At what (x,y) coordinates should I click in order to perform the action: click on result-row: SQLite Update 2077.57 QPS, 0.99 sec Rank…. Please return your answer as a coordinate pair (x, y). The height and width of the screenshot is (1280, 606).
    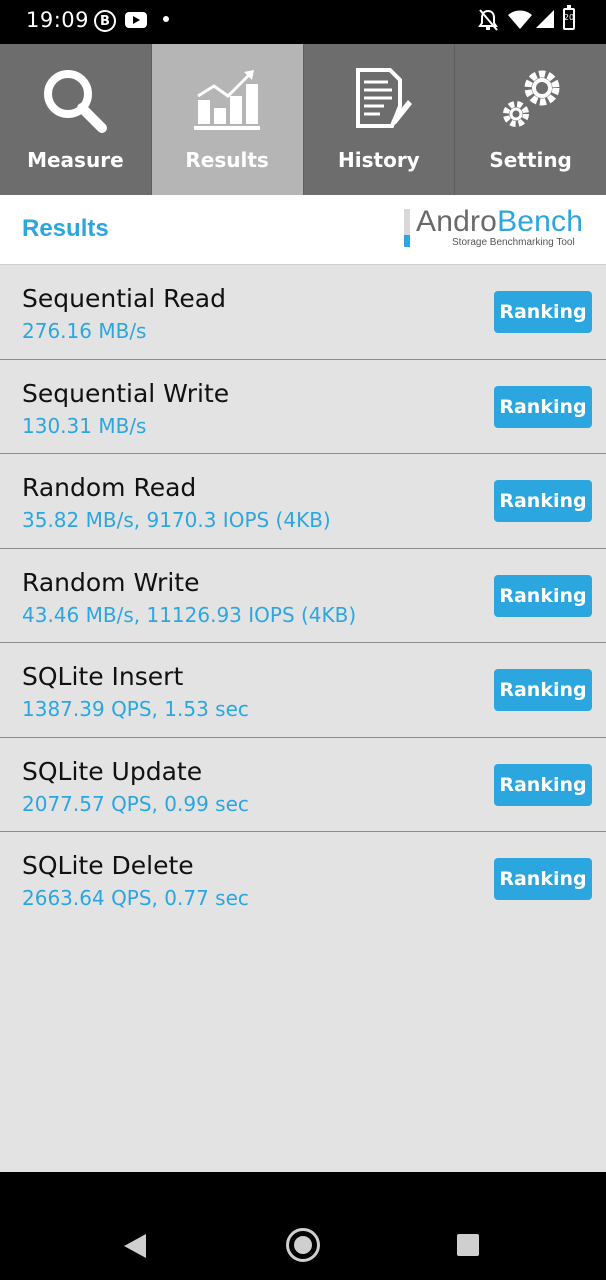
    Looking at the image, I should click on (303, 785).